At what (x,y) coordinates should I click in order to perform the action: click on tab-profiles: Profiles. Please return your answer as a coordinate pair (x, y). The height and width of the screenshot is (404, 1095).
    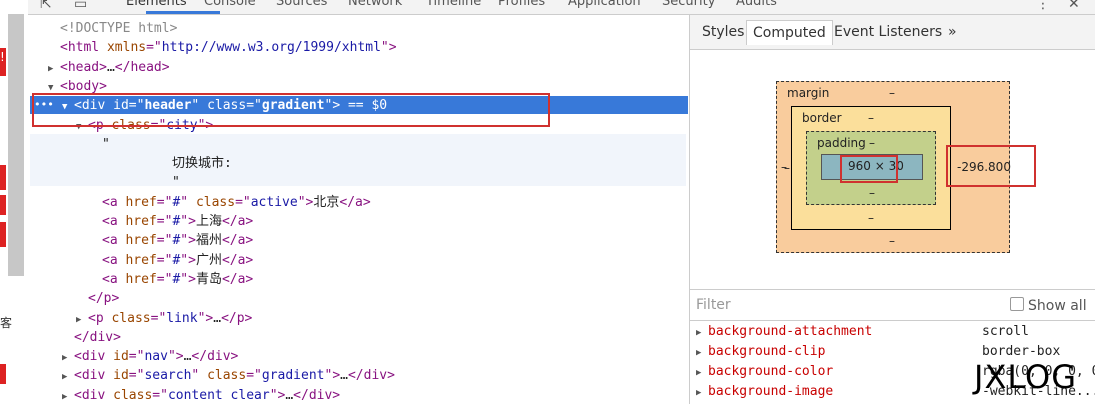
    Looking at the image, I should click on (521, 4).